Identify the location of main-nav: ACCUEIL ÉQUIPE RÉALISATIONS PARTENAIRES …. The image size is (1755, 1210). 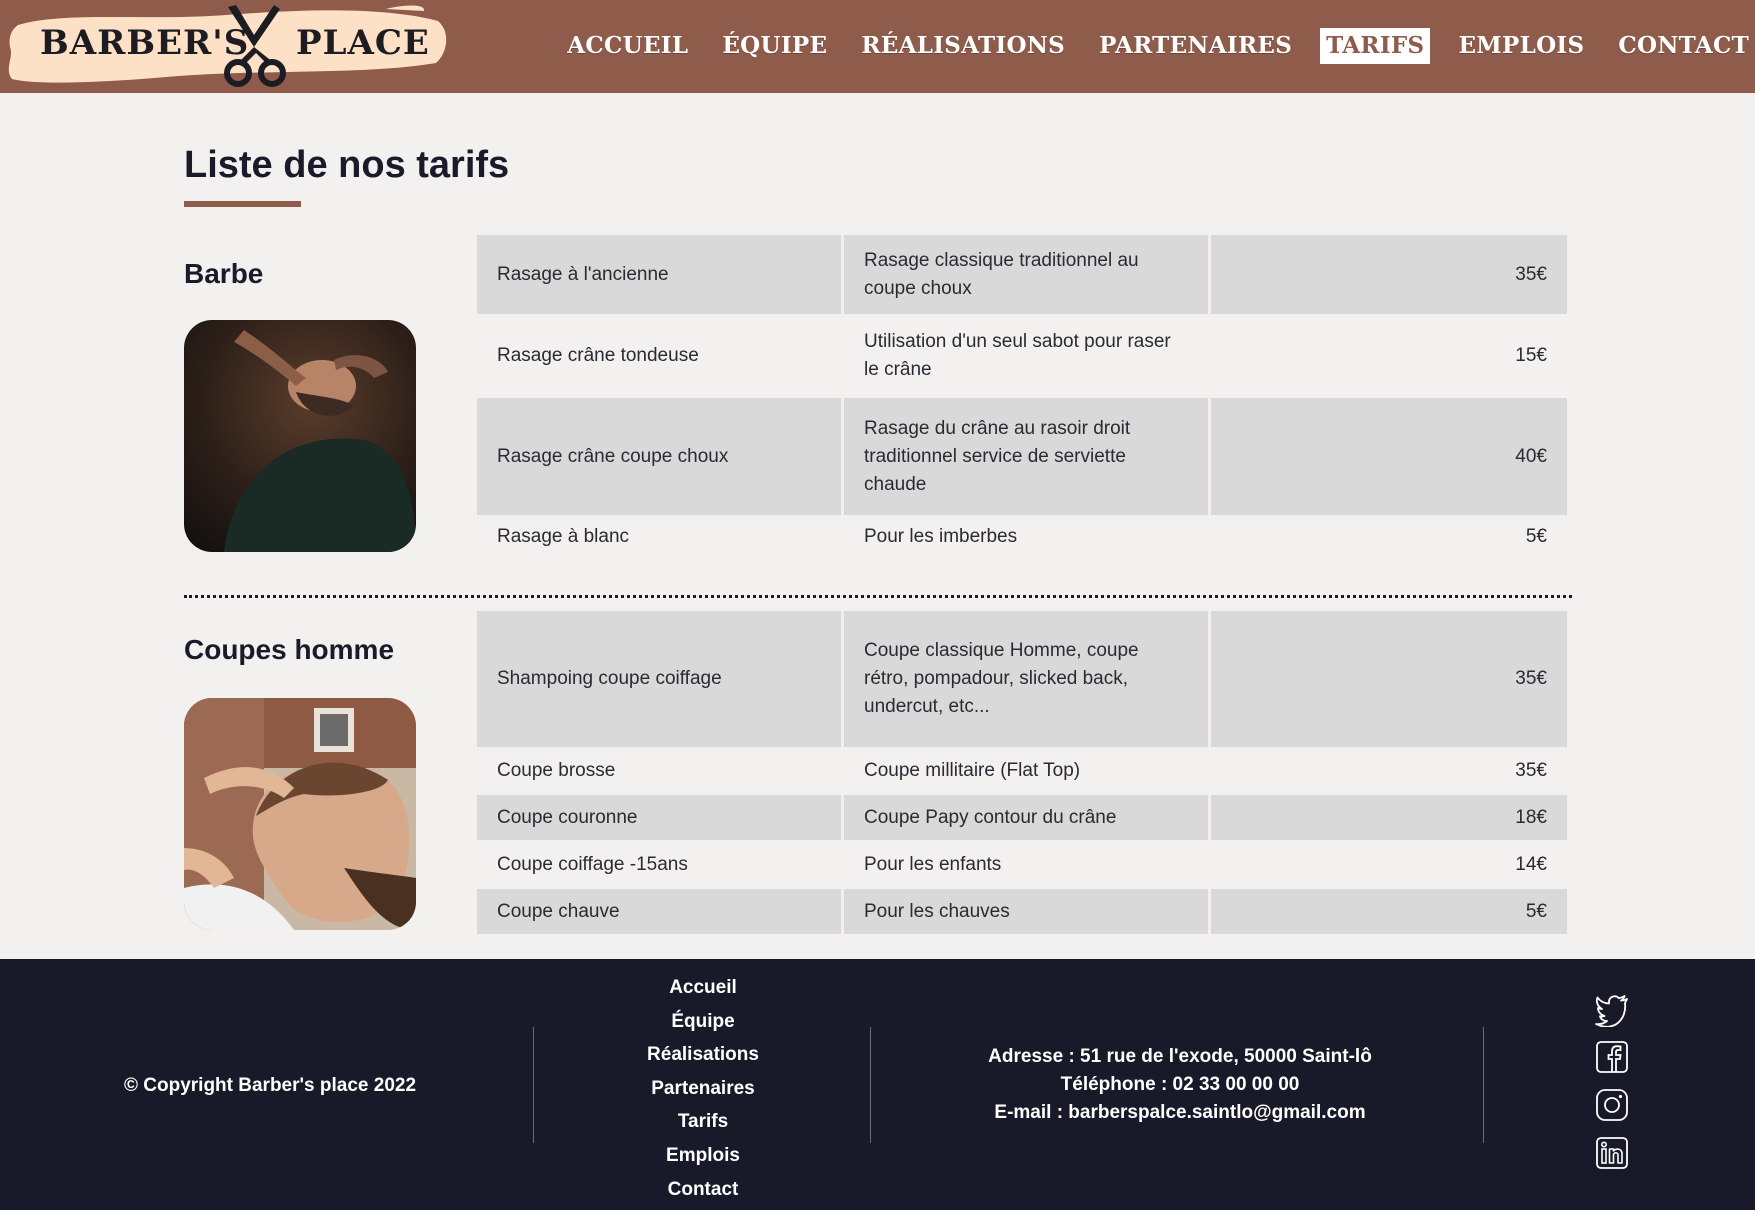
(1147, 46).